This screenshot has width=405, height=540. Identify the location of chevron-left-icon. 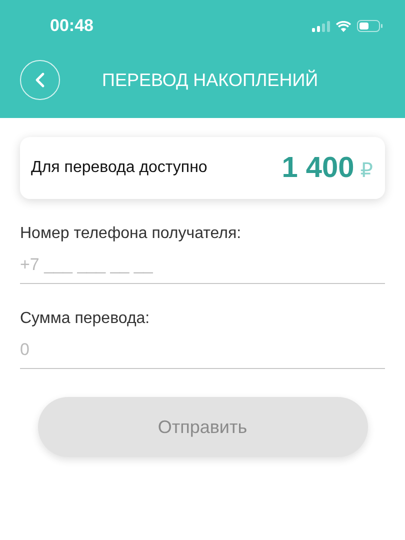
(40, 80).